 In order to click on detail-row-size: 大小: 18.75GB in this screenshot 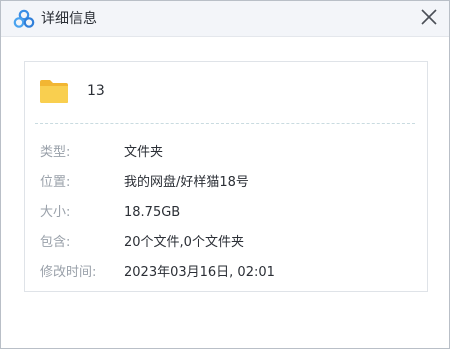, I will do `click(228, 213)`.